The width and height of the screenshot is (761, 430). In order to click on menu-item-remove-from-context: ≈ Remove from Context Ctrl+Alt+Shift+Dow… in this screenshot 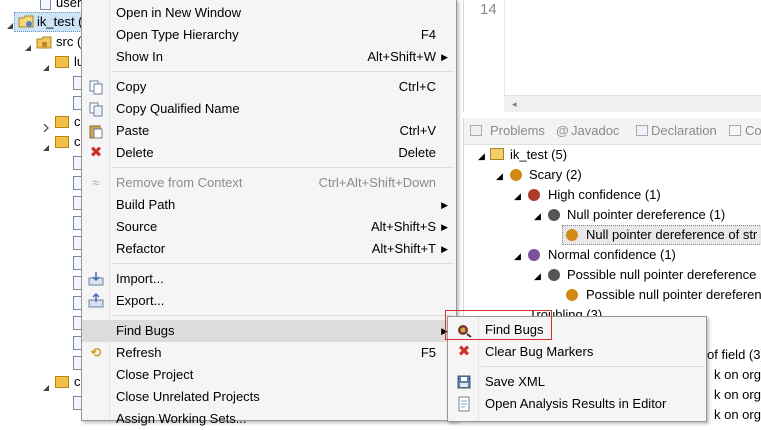, I will do `click(269, 183)`.